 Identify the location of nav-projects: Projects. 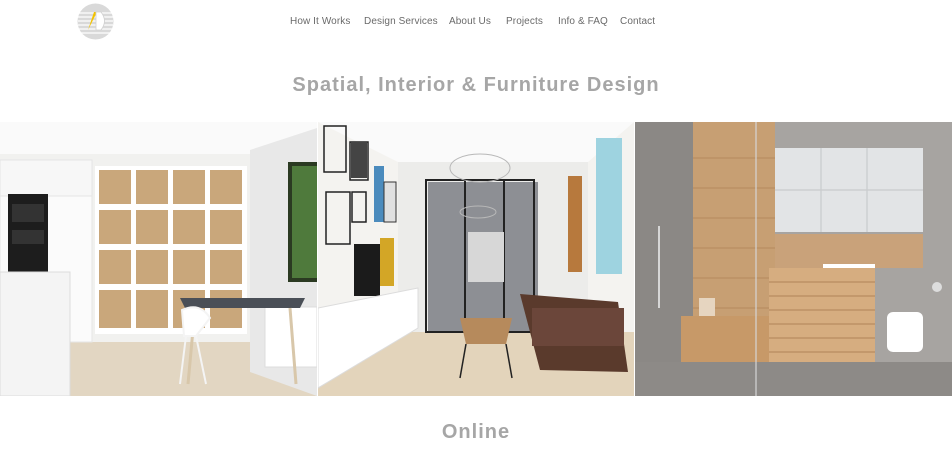
(524, 22).